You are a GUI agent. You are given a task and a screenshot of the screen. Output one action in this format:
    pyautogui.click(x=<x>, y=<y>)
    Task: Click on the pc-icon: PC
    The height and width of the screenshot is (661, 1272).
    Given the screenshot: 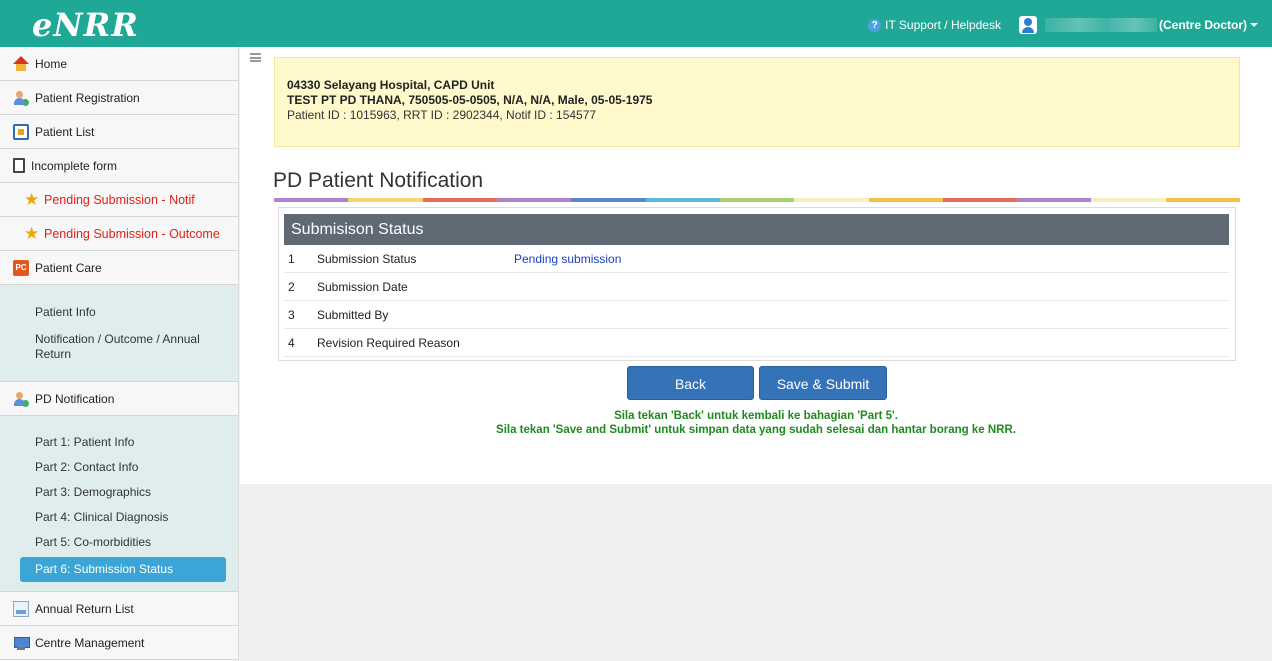 What is the action you would take?
    pyautogui.click(x=21, y=267)
    